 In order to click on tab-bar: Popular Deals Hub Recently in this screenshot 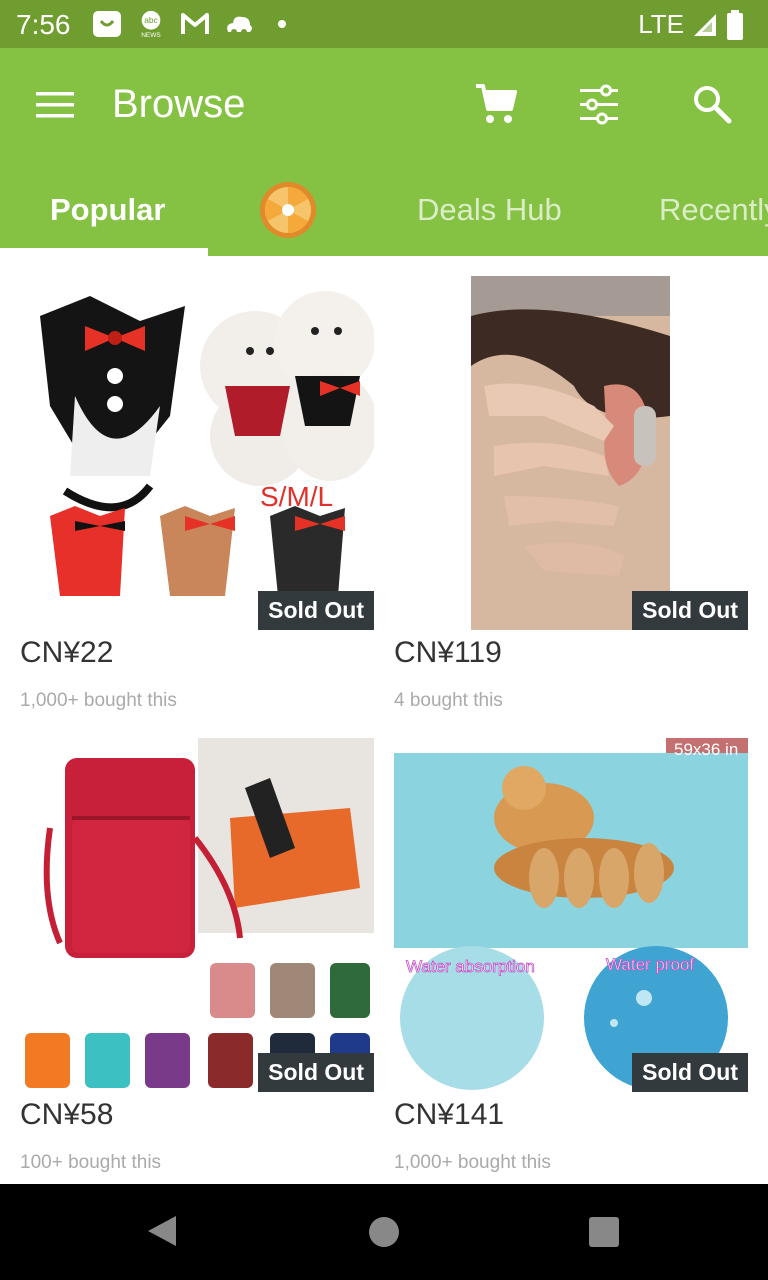, I will do `click(384, 218)`.